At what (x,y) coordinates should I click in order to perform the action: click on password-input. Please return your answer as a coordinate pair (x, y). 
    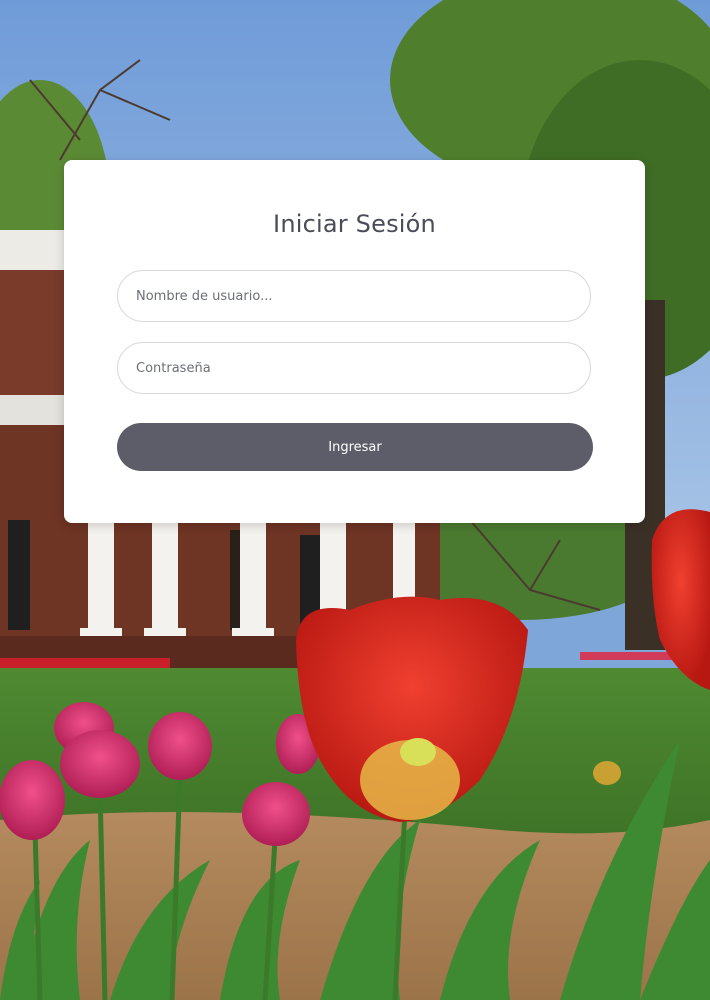
    Looking at the image, I should click on (354, 368).